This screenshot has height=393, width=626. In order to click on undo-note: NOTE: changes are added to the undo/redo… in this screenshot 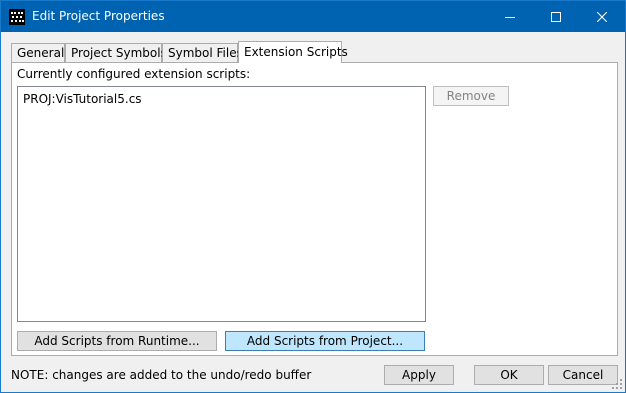, I will do `click(161, 375)`.